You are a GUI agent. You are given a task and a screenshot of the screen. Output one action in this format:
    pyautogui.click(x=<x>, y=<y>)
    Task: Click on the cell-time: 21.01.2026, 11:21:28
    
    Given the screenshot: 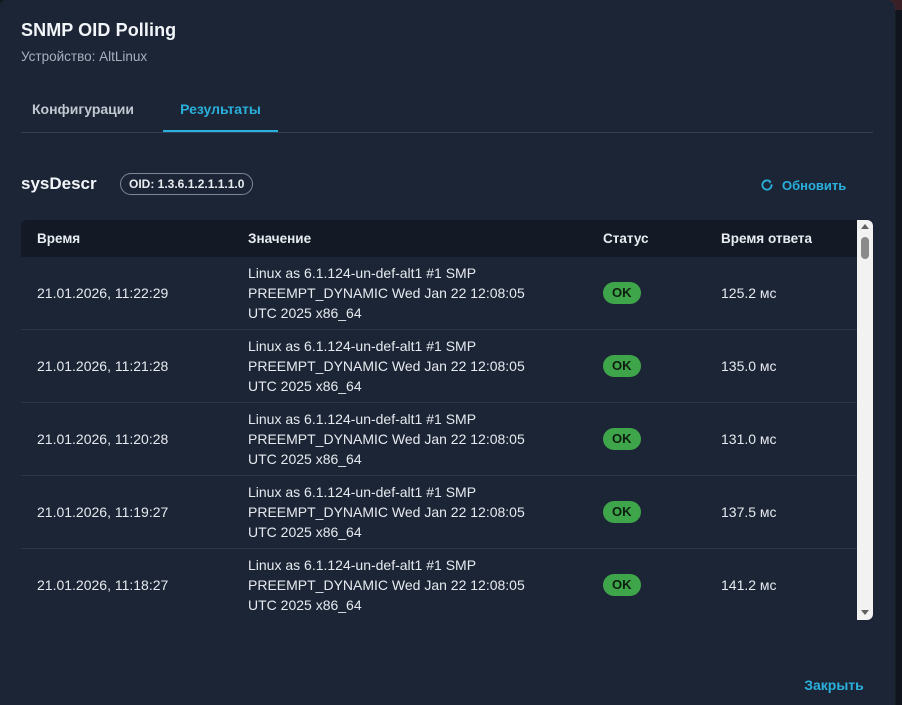 What is the action you would take?
    pyautogui.click(x=103, y=366)
    